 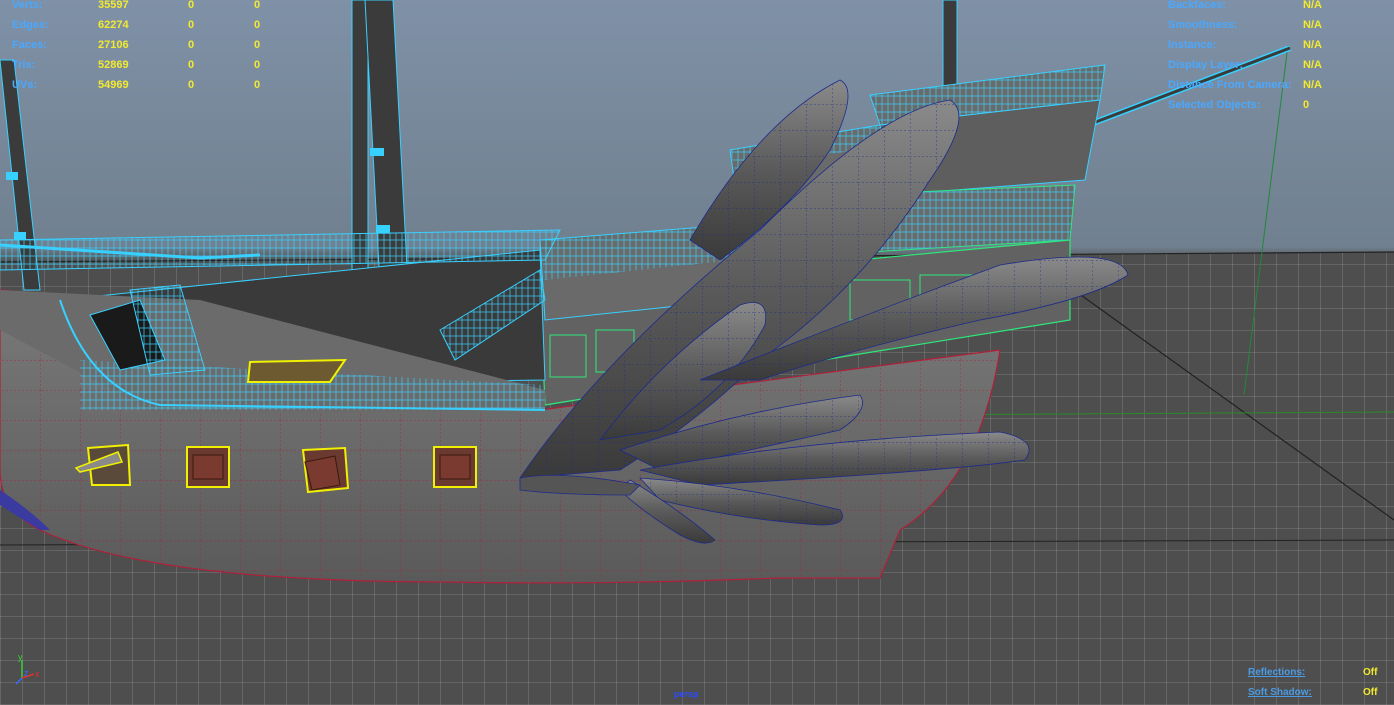 What do you see at coordinates (30, 25) in the screenshot?
I see `hud-stat-label: Edges:` at bounding box center [30, 25].